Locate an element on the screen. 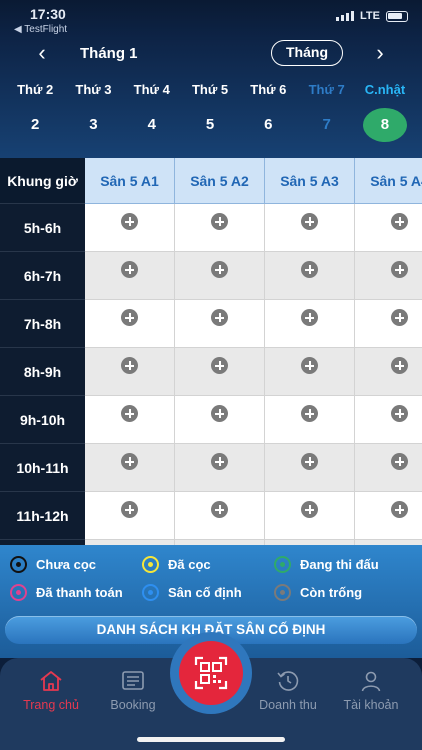 The image size is (422, 750). qr-scan-button is located at coordinates (211, 673).